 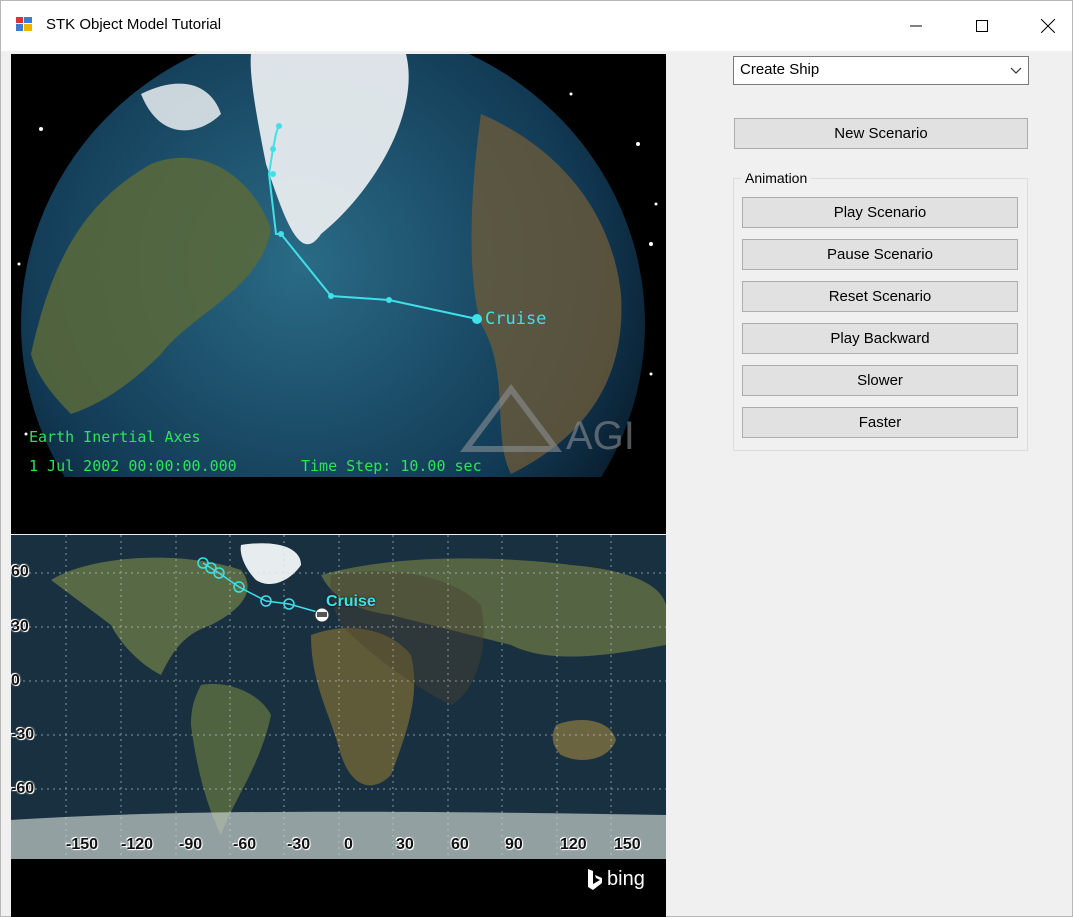 I want to click on lat-label: 0, so click(x=15, y=680).